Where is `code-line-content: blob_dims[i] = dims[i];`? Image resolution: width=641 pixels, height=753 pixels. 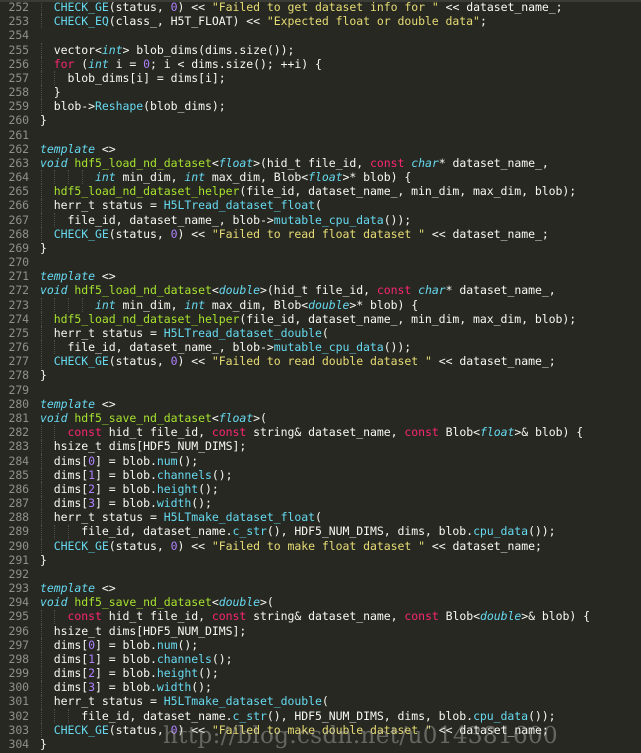 code-line-content: blob_dims[i] = dims[i]; is located at coordinates (340, 78).